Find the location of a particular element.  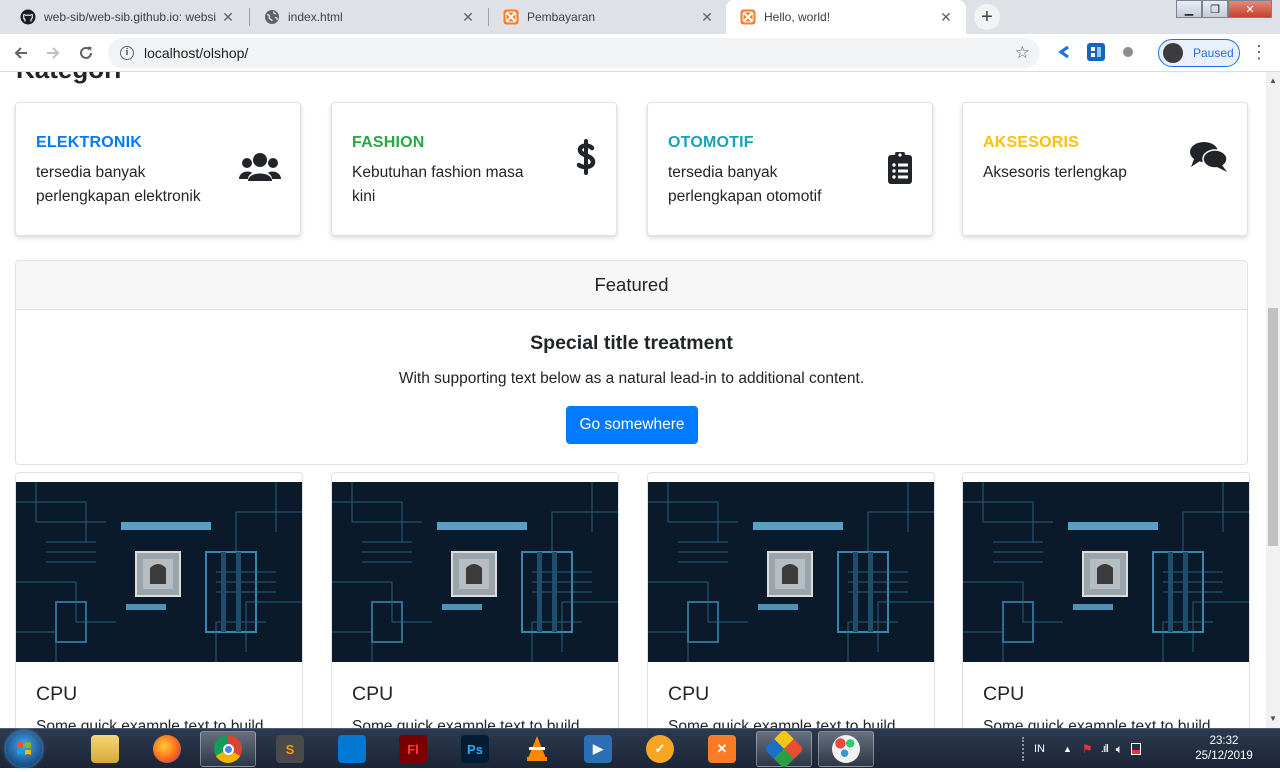

forward-button is located at coordinates (53, 53).